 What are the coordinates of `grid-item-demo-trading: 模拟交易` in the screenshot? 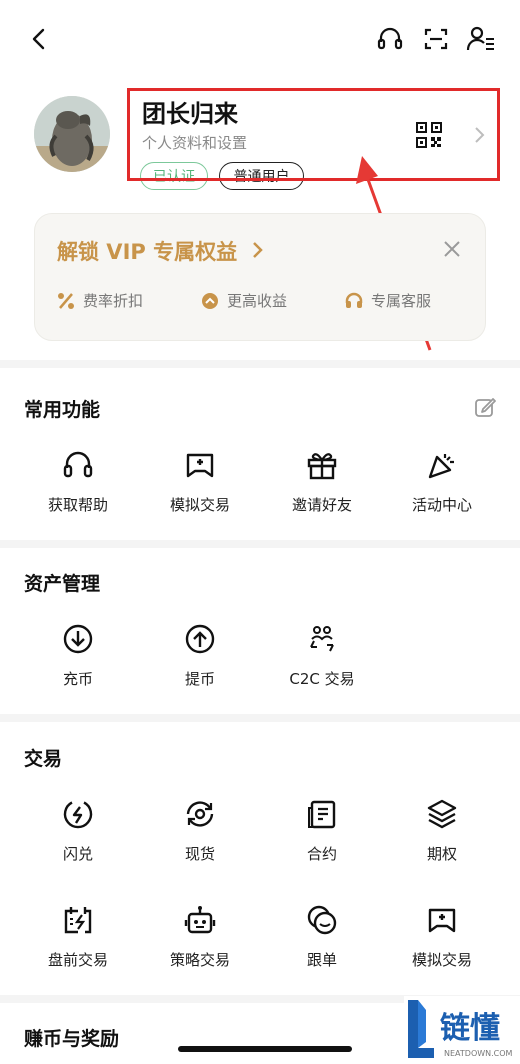 It's located at (200, 481).